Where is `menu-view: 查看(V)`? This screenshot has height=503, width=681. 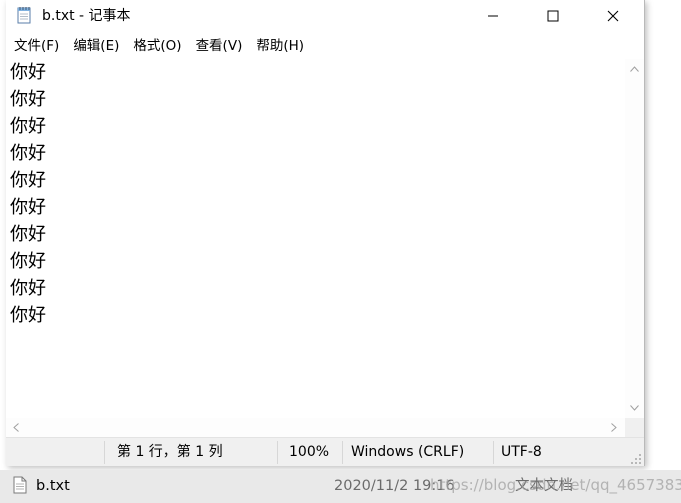
menu-view: 查看(V) is located at coordinates (219, 46).